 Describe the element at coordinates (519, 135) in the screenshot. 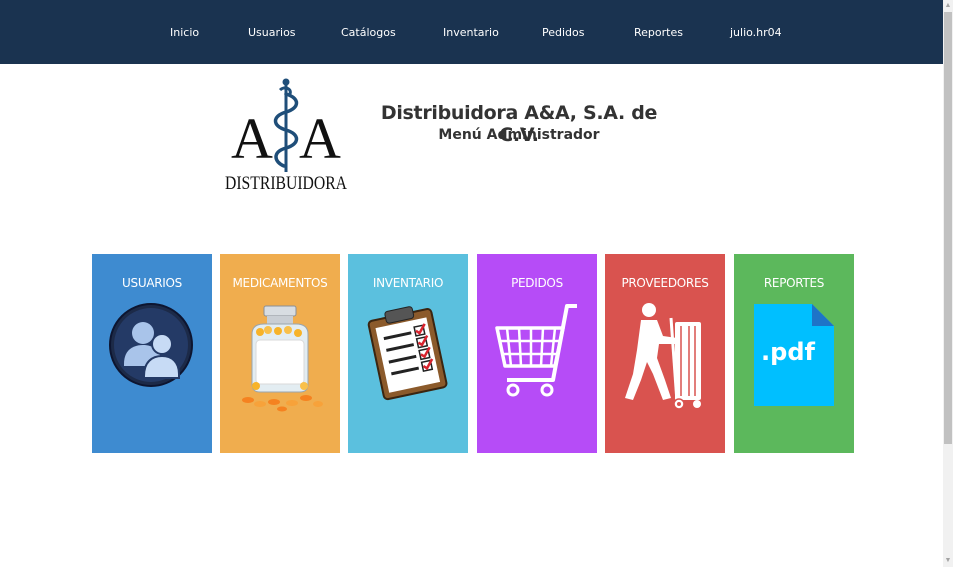

I see `page-subtitle: Menú Administrador` at that location.